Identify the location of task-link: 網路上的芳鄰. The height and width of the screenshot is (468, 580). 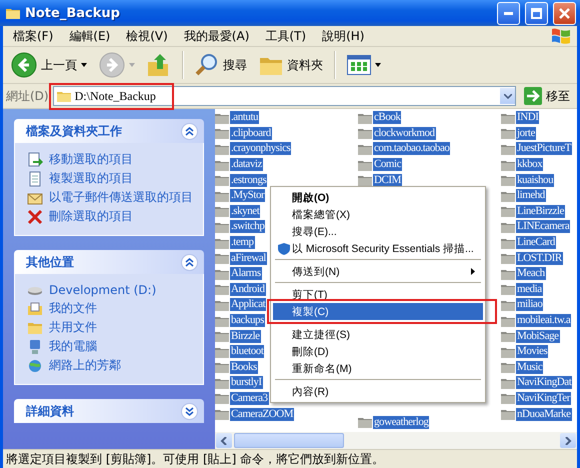
(111, 365).